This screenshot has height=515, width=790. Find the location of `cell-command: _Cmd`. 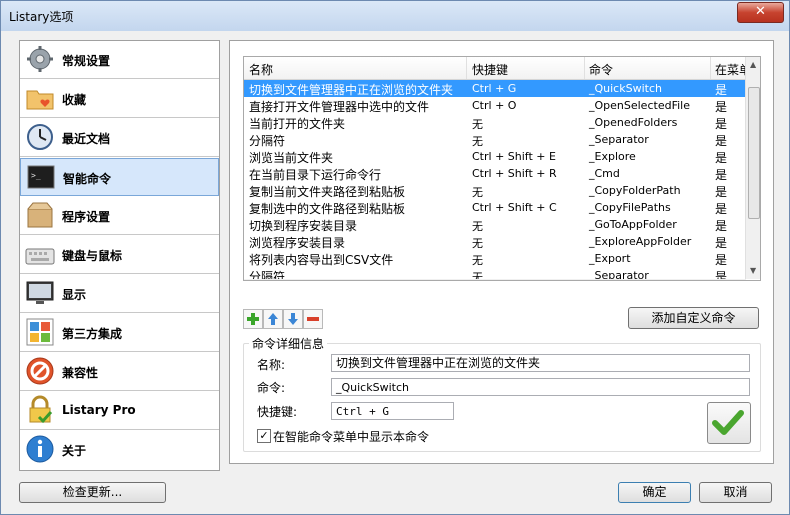

cell-command: _Cmd is located at coordinates (604, 173).